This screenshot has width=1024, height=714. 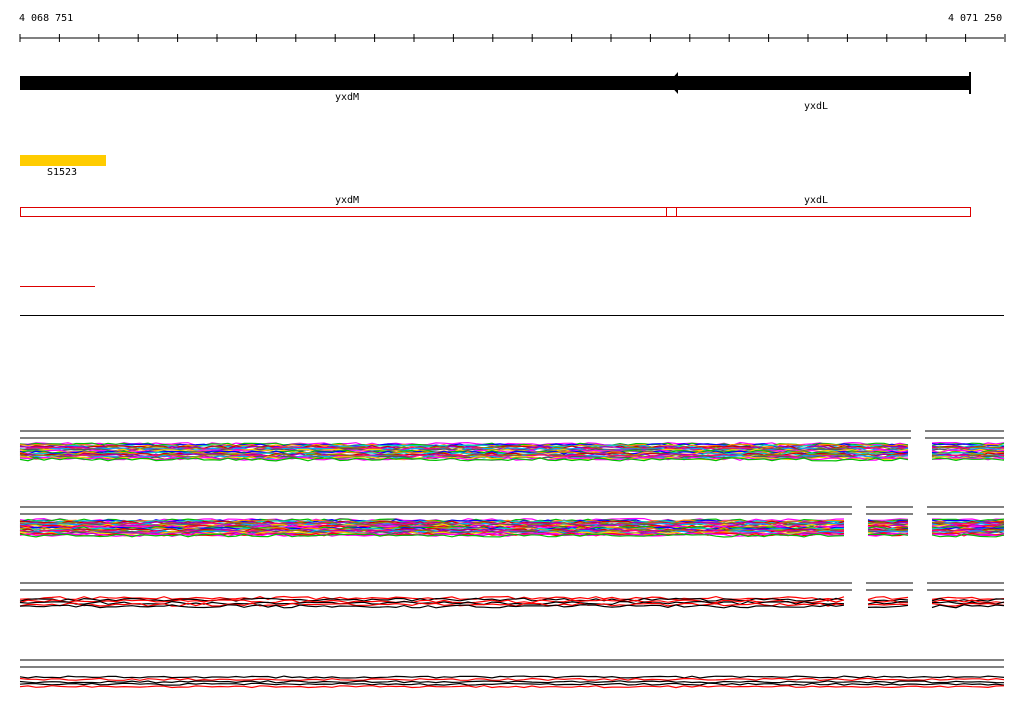 What do you see at coordinates (348, 212) in the screenshot?
I see `cds-box-yxdM` at bounding box center [348, 212].